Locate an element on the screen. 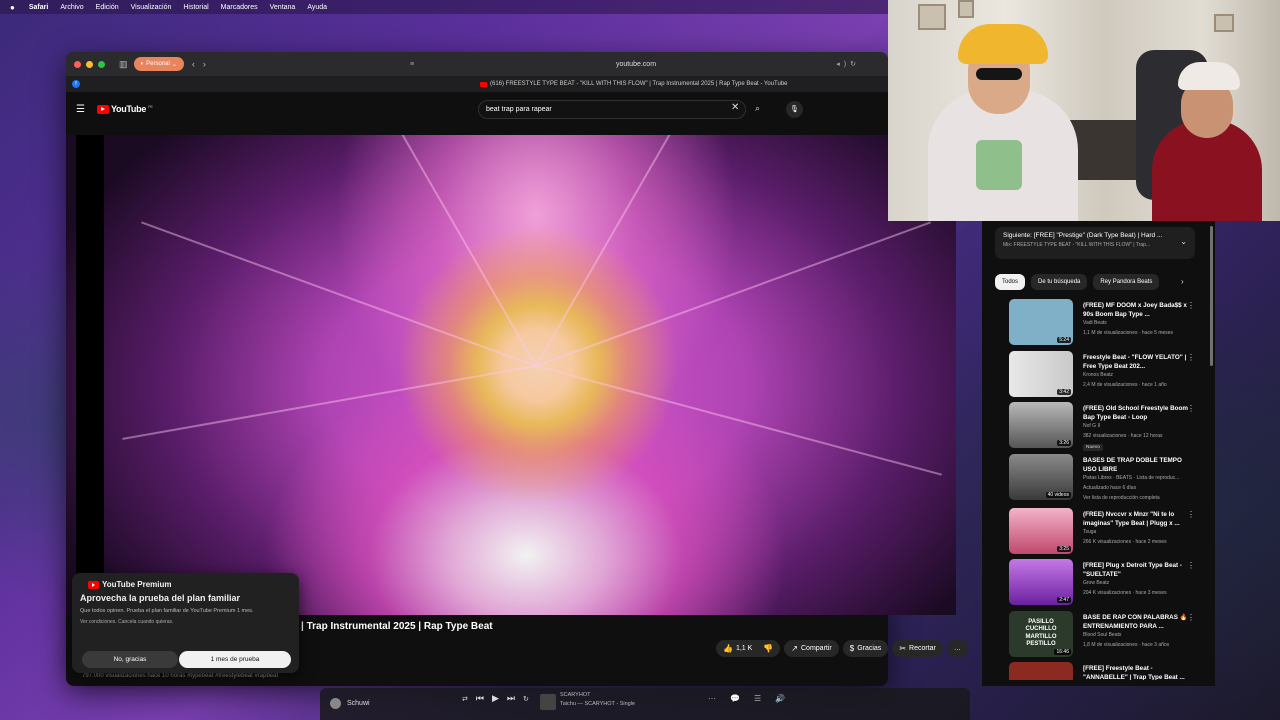  recommendation-channel: Grow Beatz is located at coordinates (1096, 583).